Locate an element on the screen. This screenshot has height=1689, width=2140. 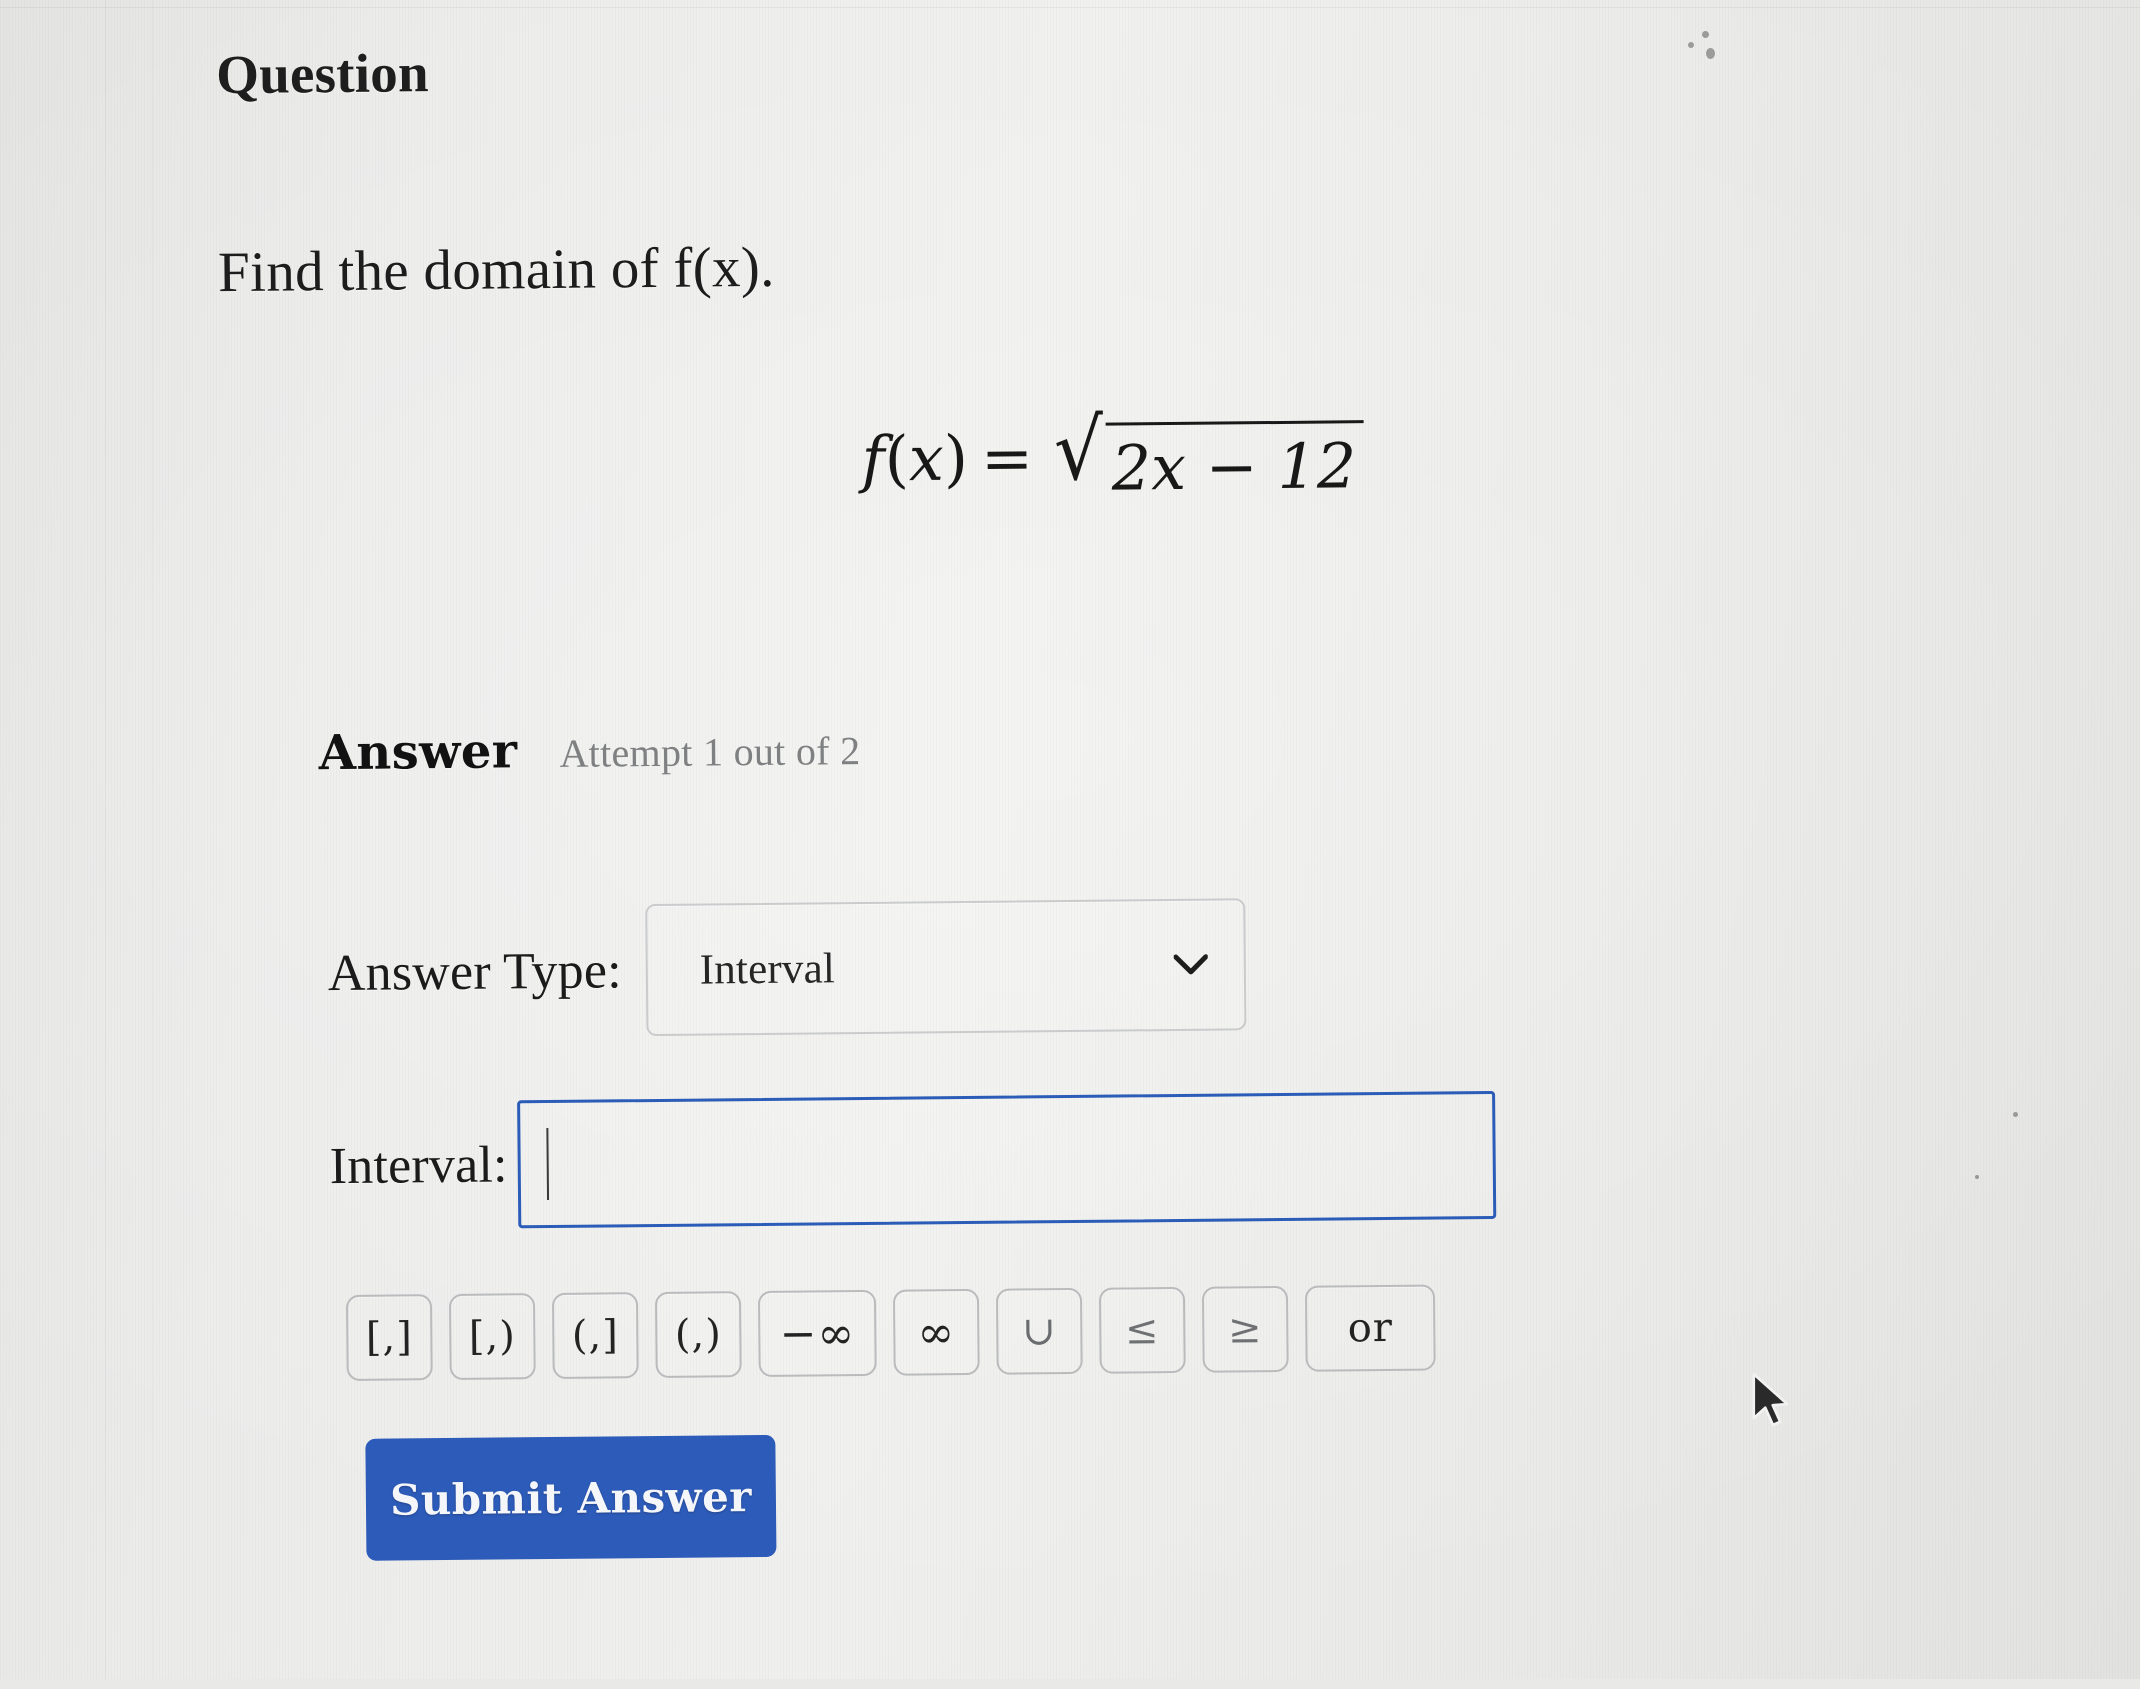
submit-answer-button: Submit Answer is located at coordinates (571, 1497).